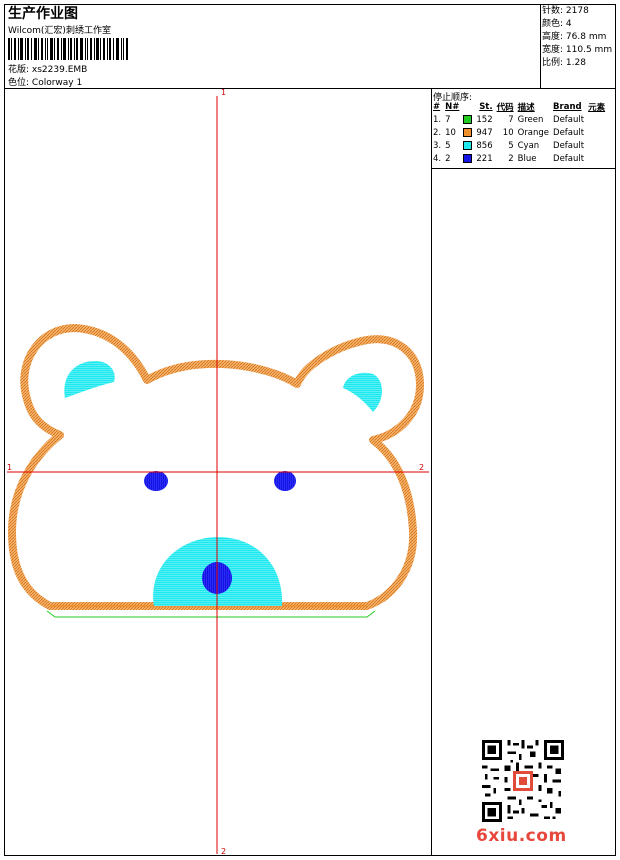 The height and width of the screenshot is (860, 620). What do you see at coordinates (431, 472) in the screenshot?
I see `panel-divider` at bounding box center [431, 472].